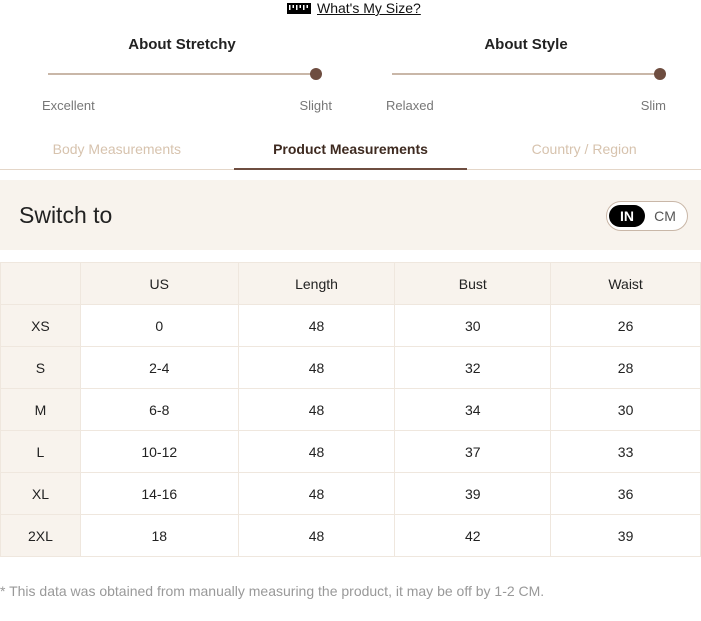  Describe the element at coordinates (625, 493) in the screenshot. I see `cell-waist: 36` at that location.